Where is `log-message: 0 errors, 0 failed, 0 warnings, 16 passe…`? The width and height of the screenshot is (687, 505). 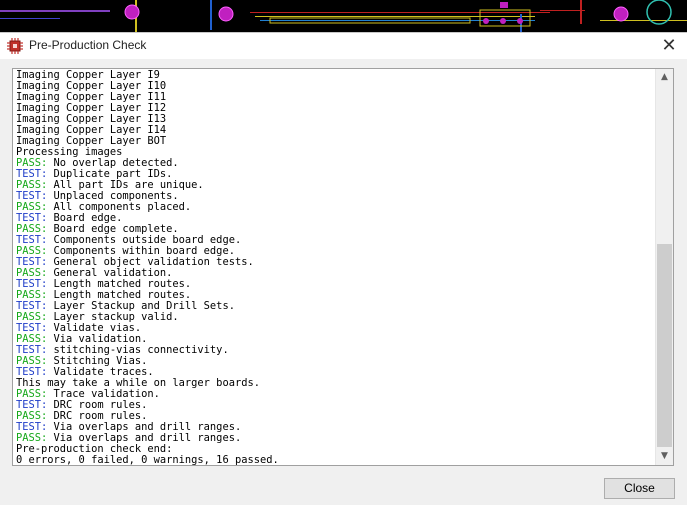 log-message: 0 errors, 0 failed, 0 warnings, 16 passe… is located at coordinates (147, 460).